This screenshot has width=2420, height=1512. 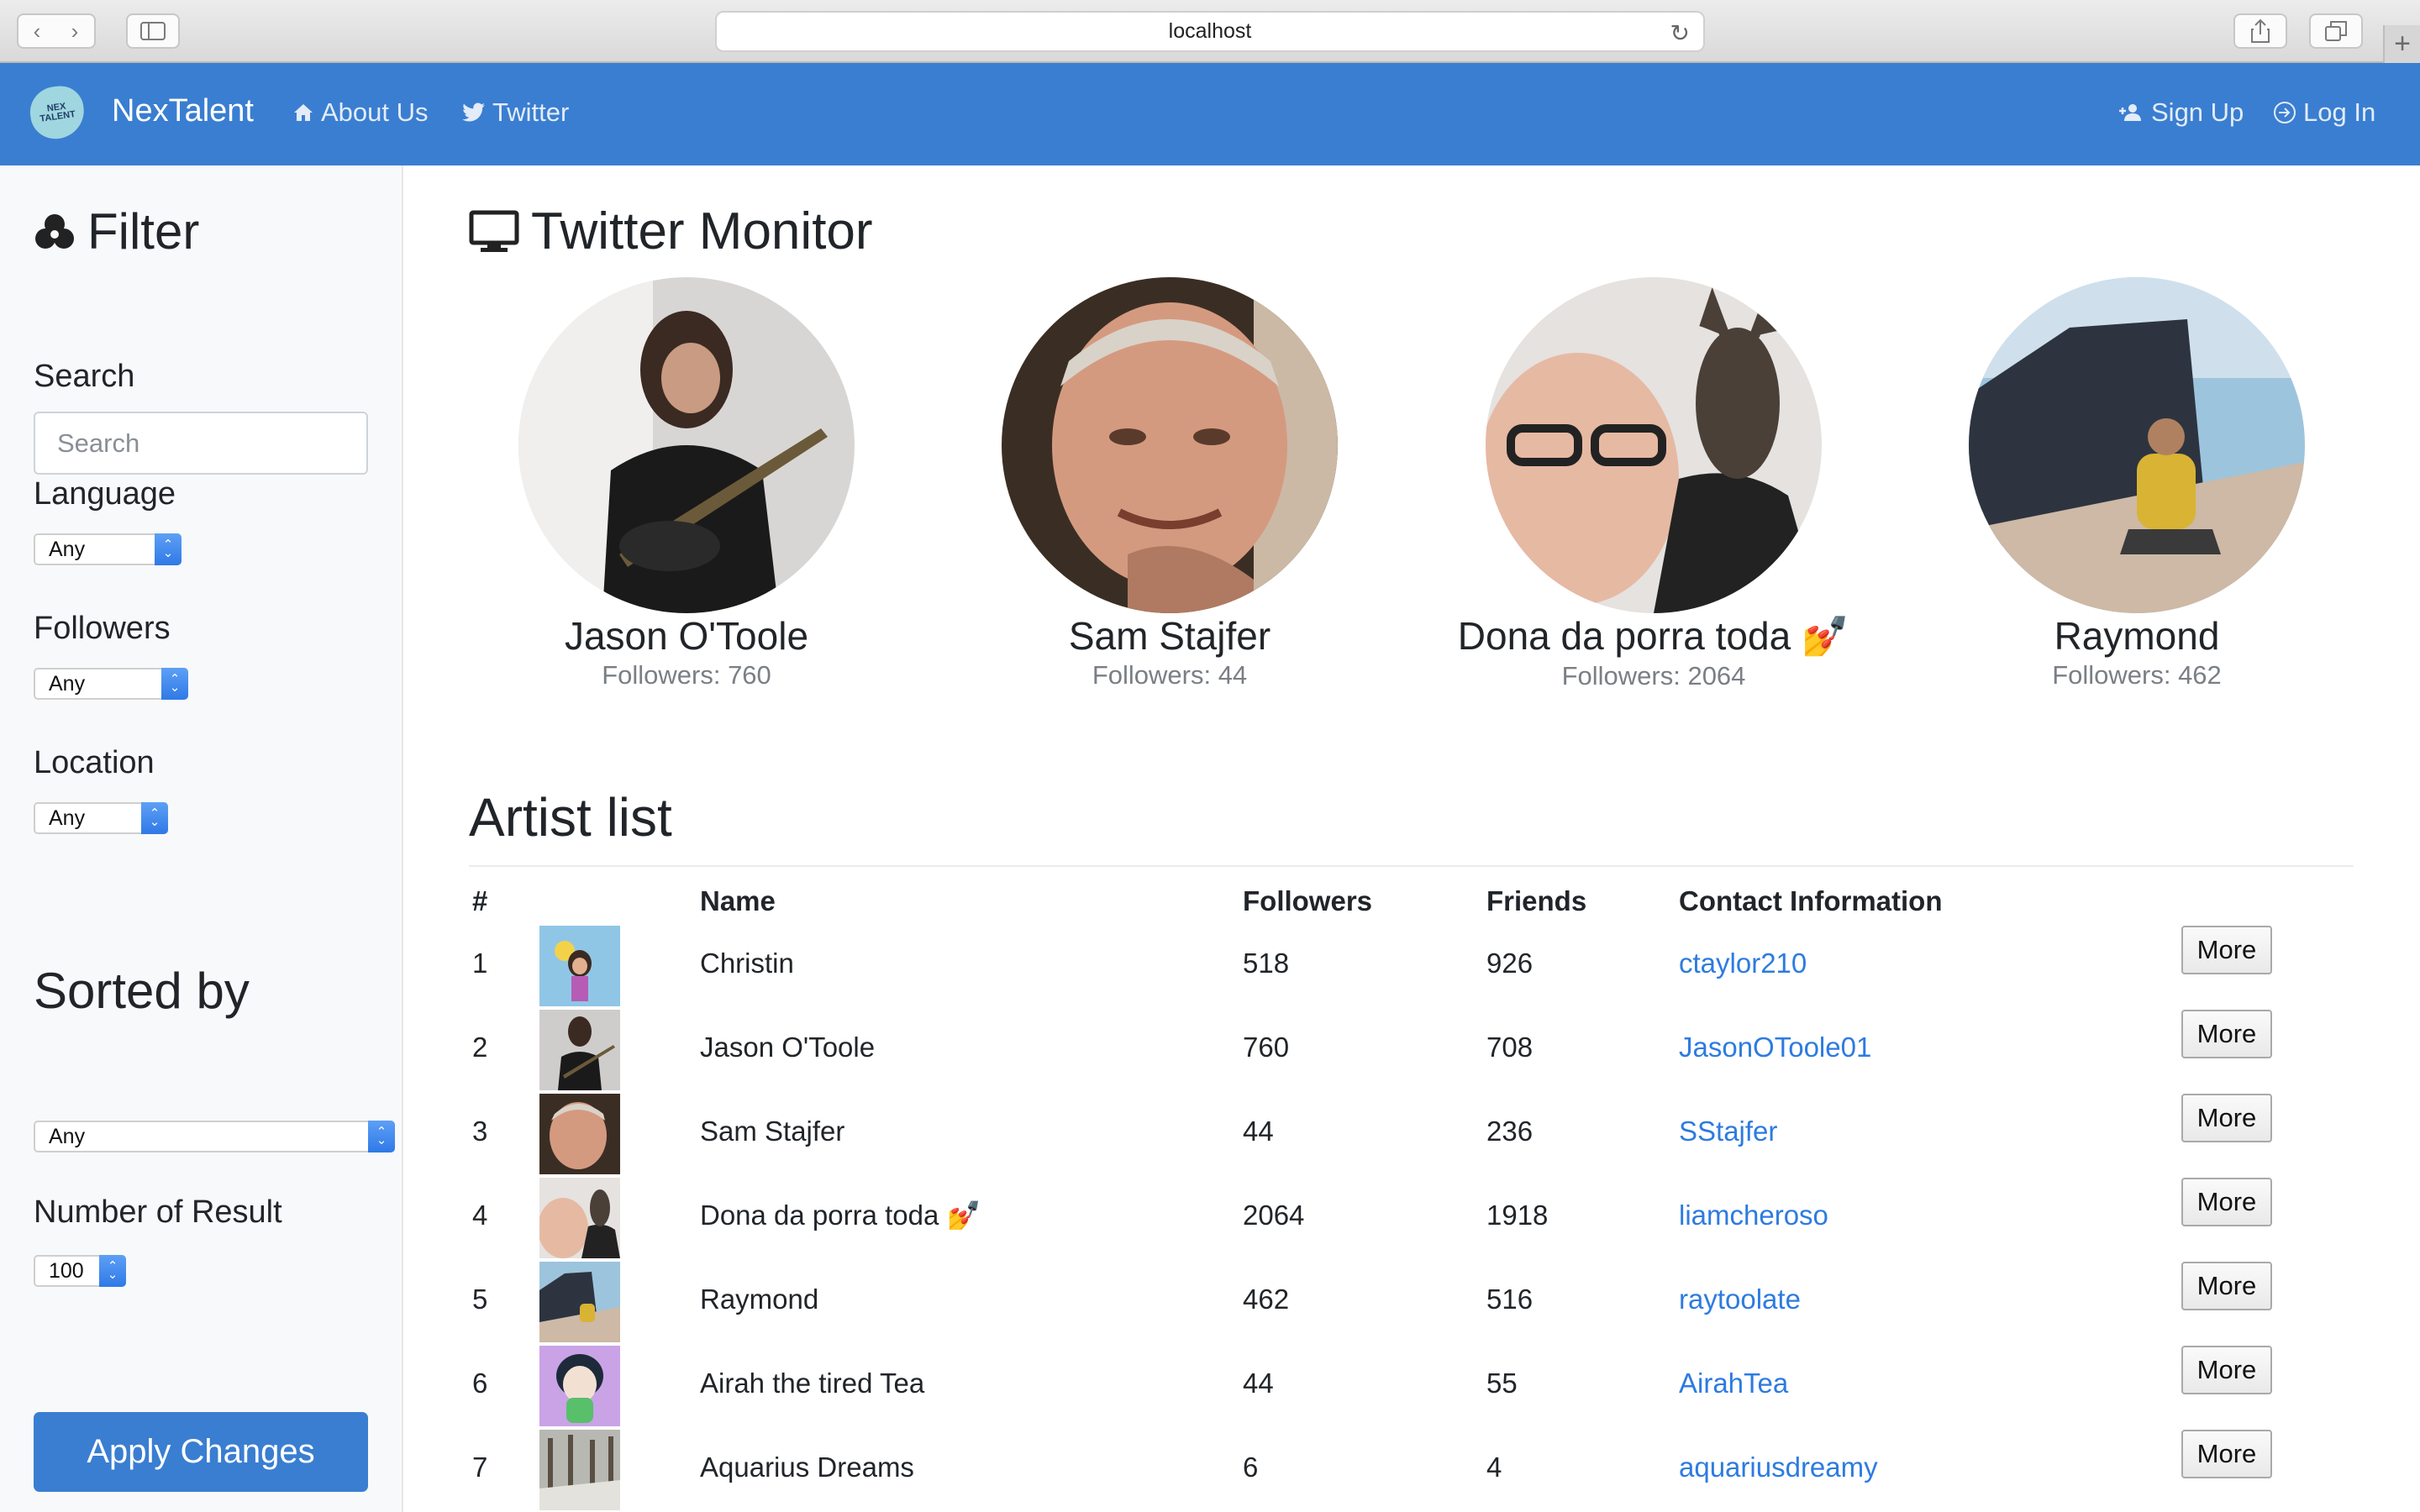 I want to click on home-icon, so click(x=303, y=112).